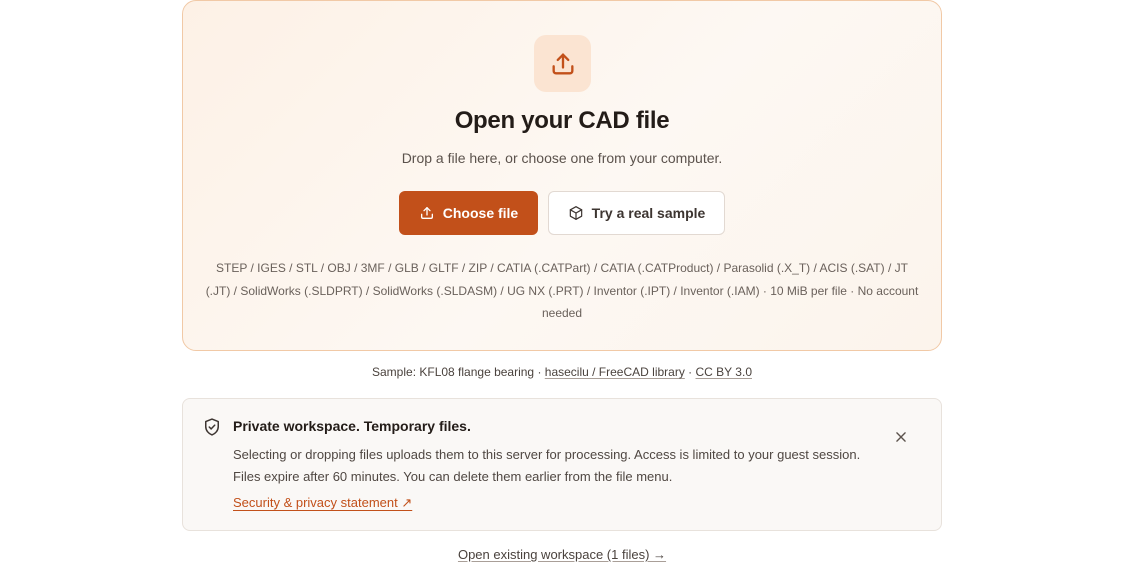  I want to click on open-existing-workspace-link: Open existing workspace (1 files) →, so click(562, 554).